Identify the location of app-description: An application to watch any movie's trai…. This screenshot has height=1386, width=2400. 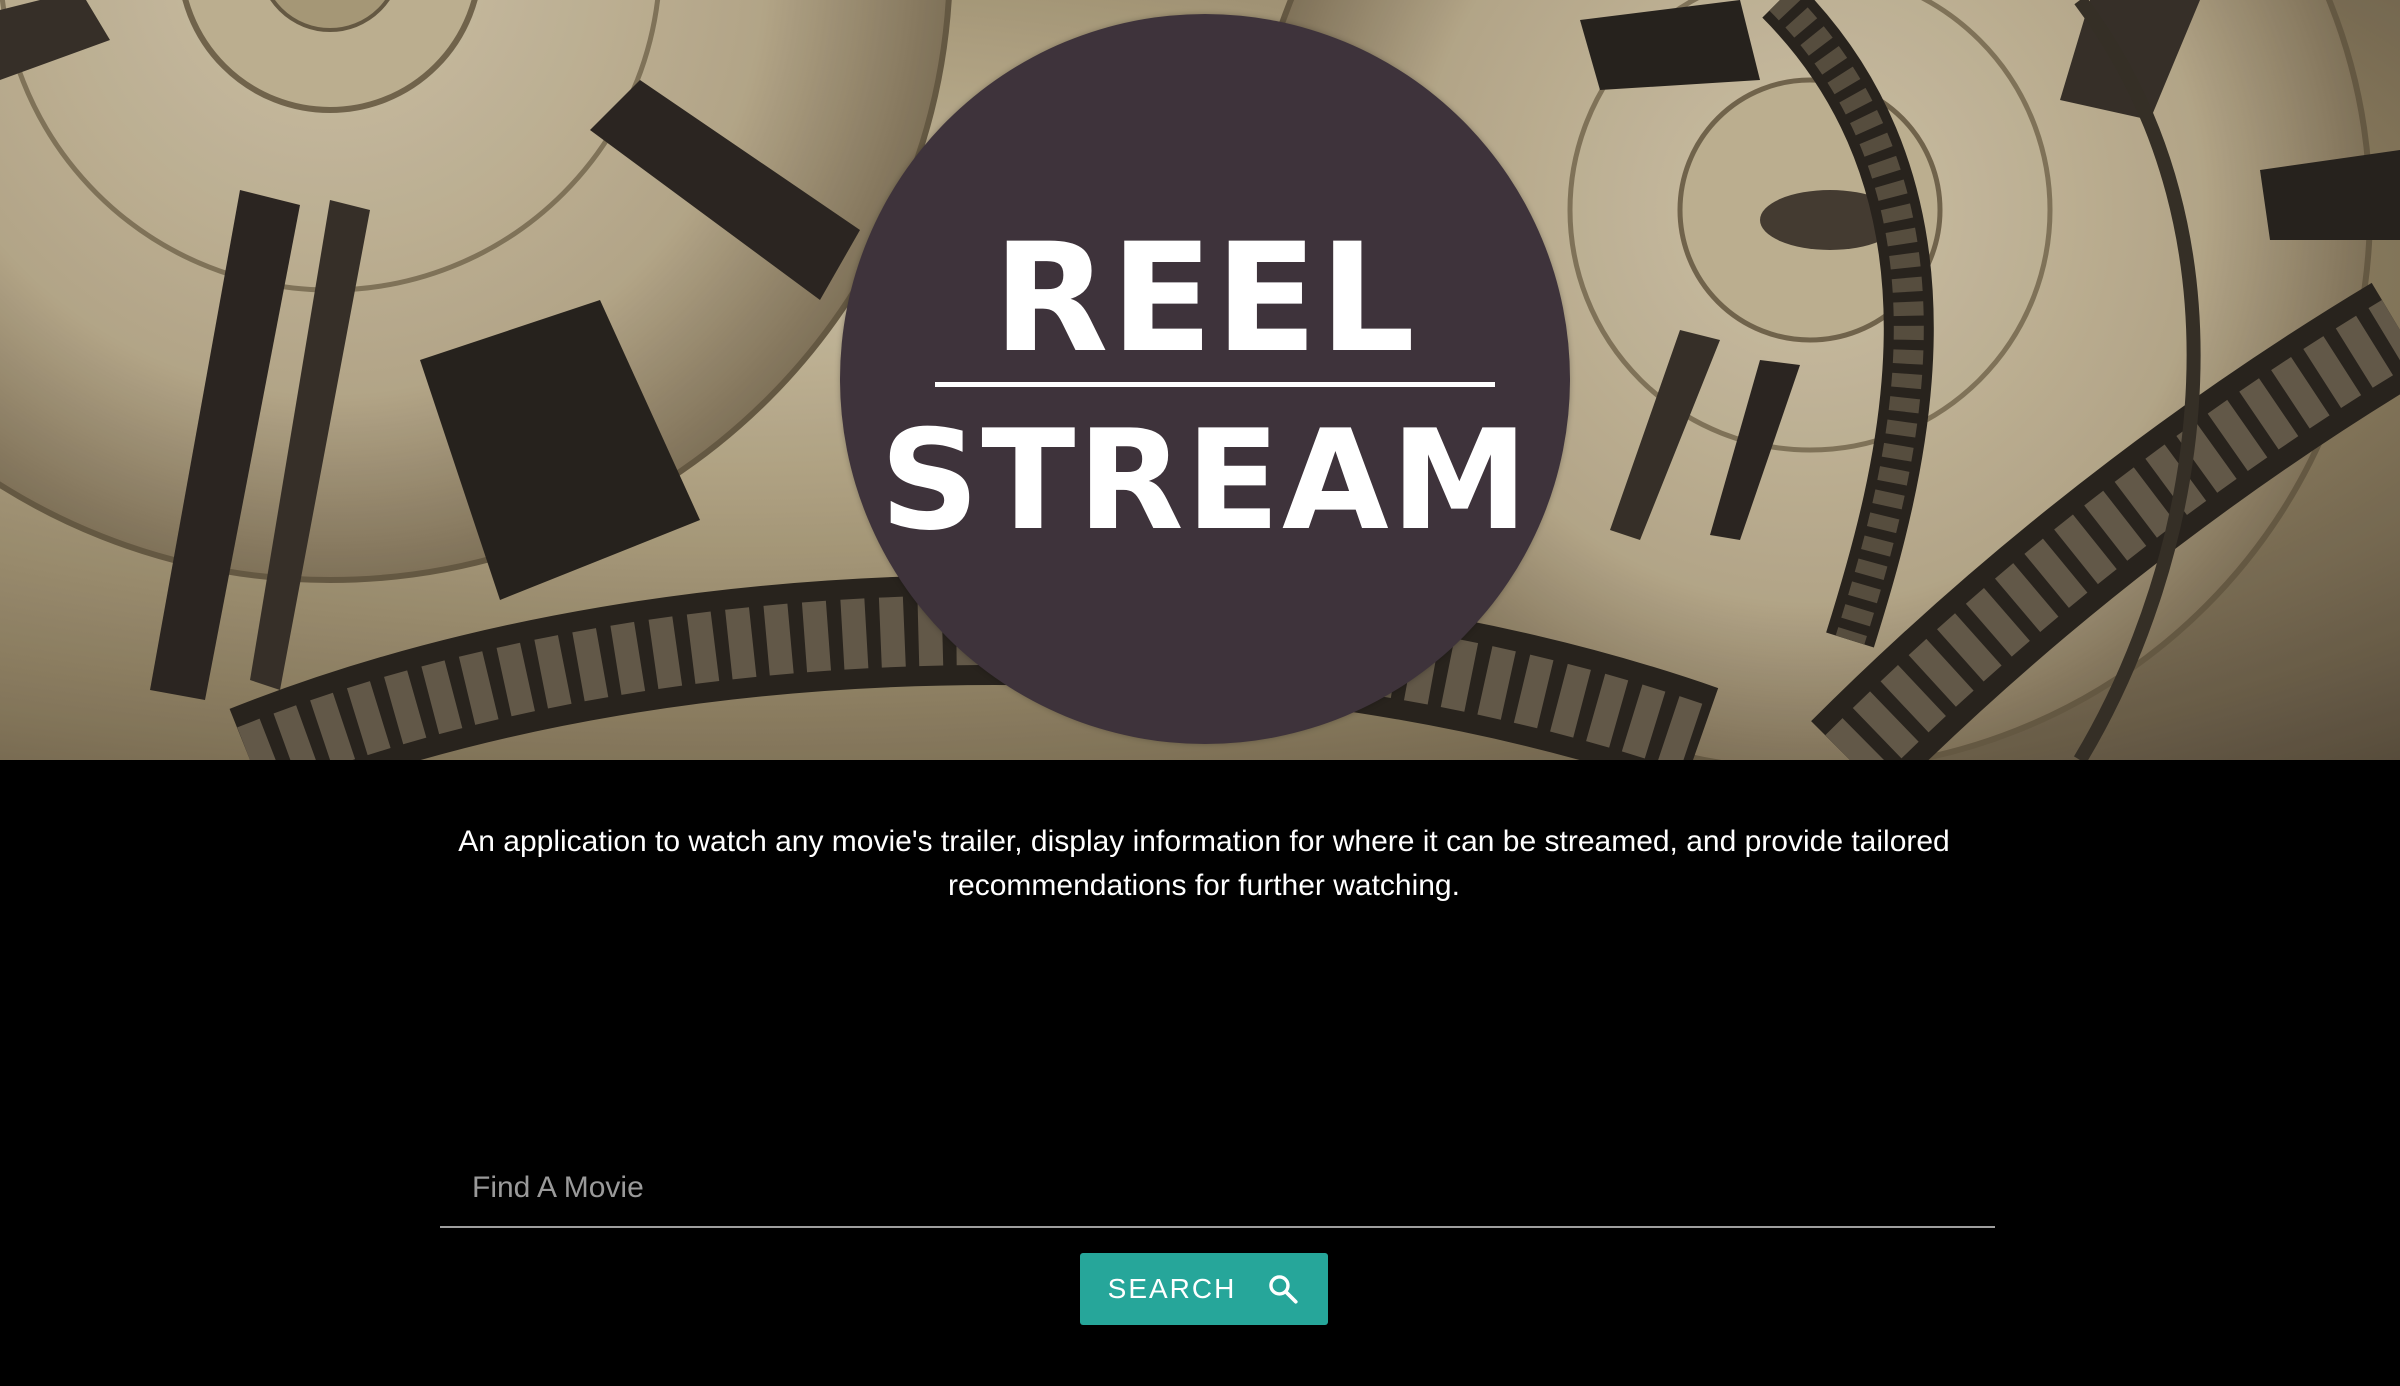
(1204, 863).